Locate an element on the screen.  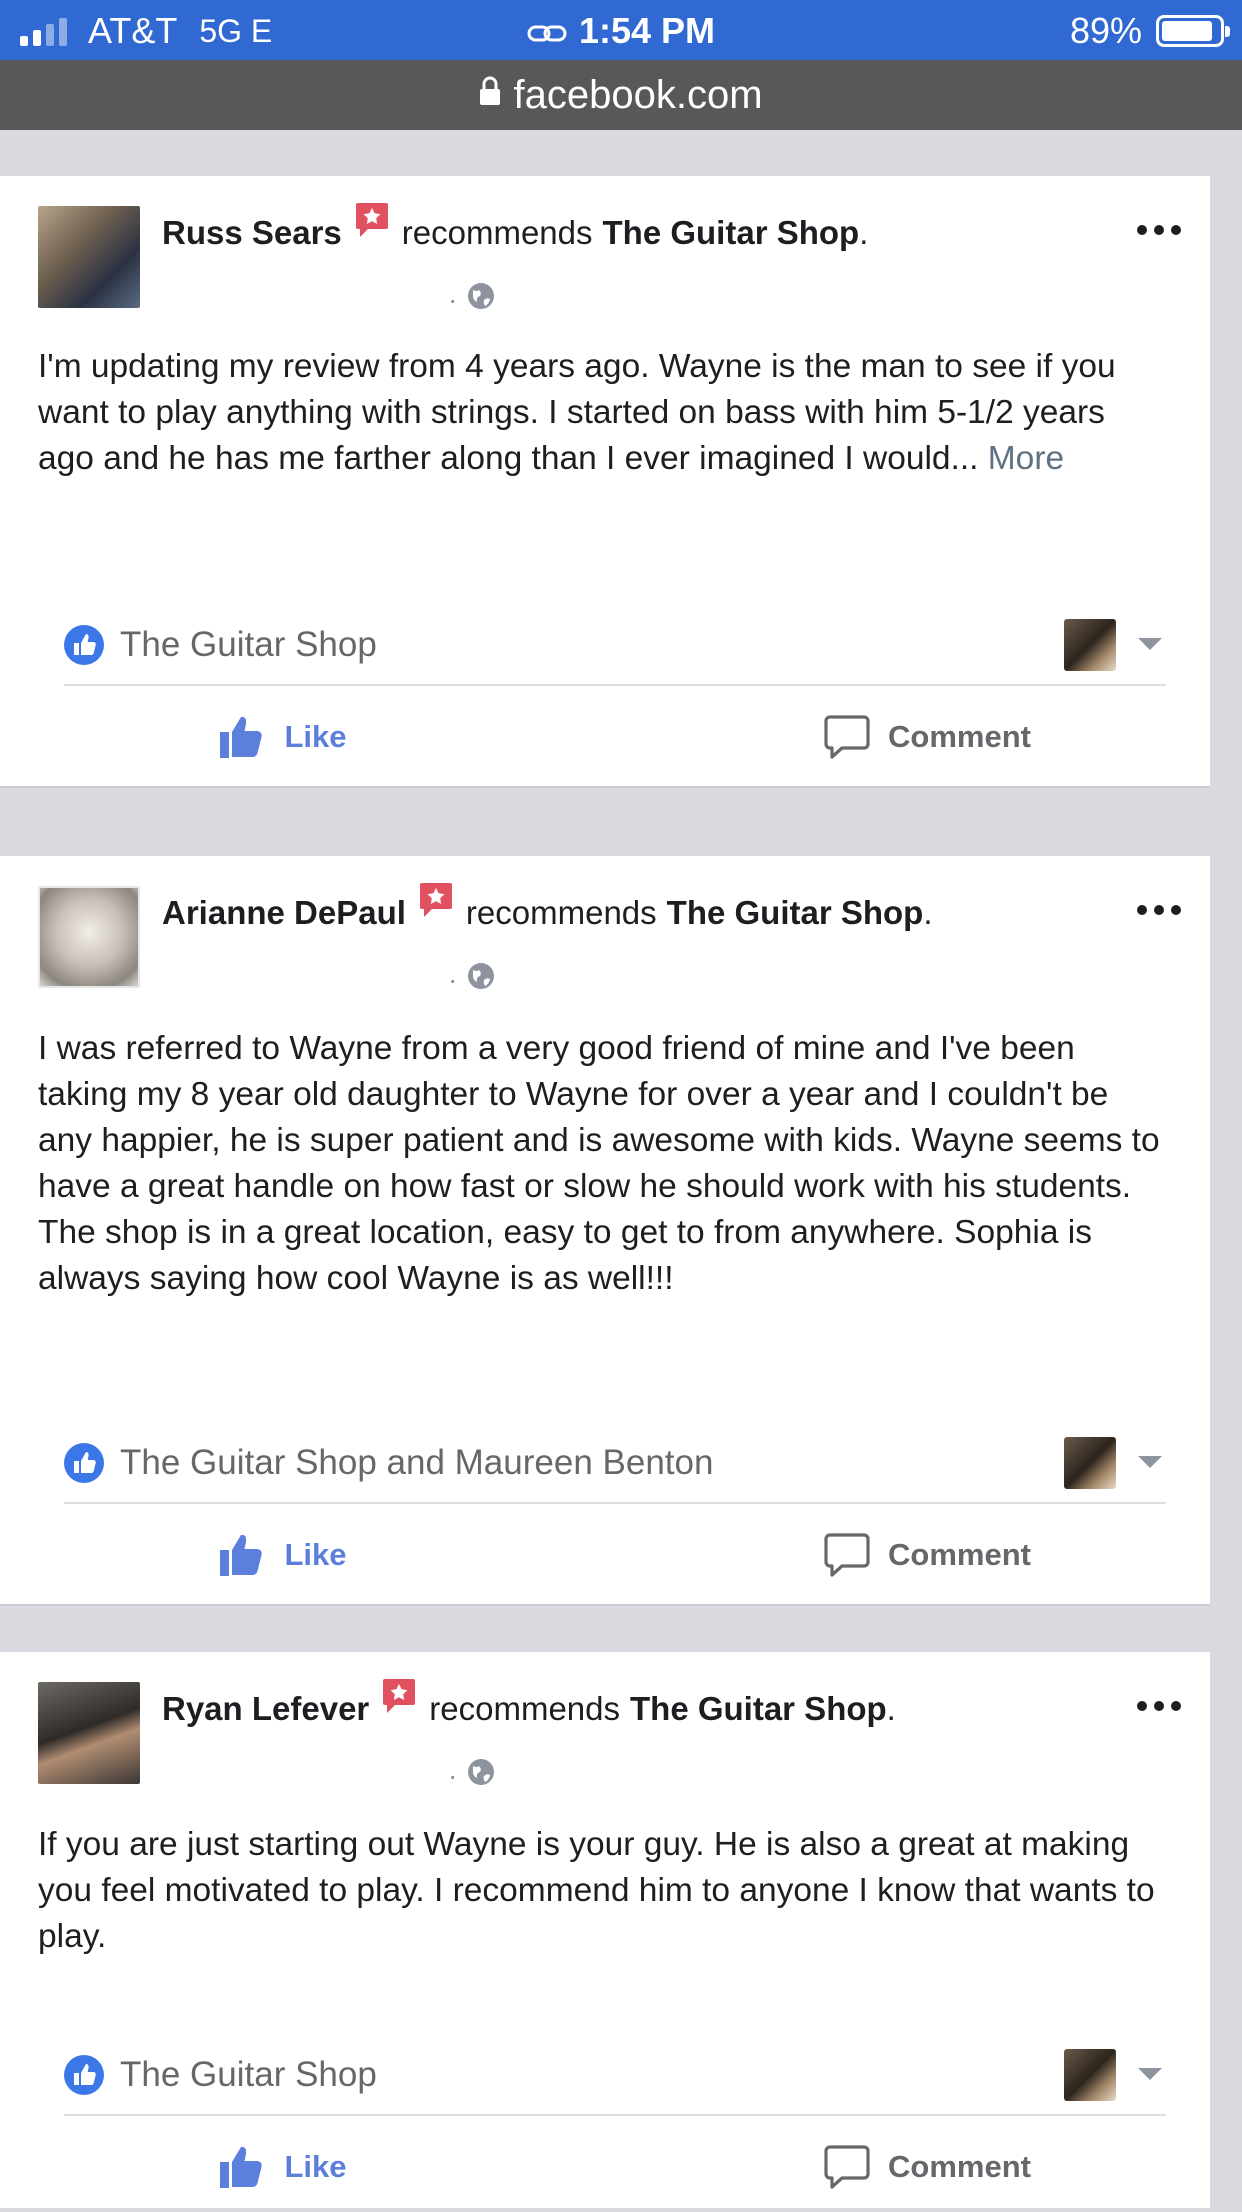
post-header: Ryan Lefever recommends The Guitar Shop. is located at coordinates (529, 1703).